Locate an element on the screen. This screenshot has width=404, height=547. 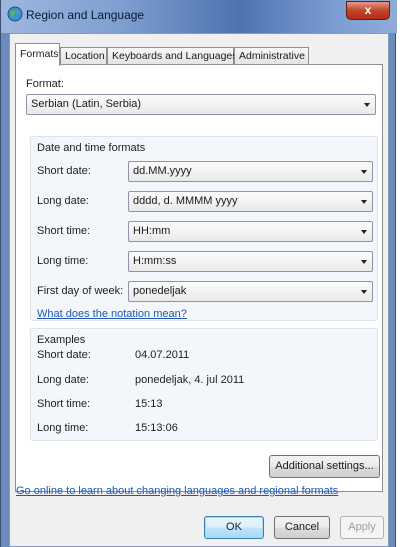
example-long-time-value: 15:13:06 is located at coordinates (156, 428).